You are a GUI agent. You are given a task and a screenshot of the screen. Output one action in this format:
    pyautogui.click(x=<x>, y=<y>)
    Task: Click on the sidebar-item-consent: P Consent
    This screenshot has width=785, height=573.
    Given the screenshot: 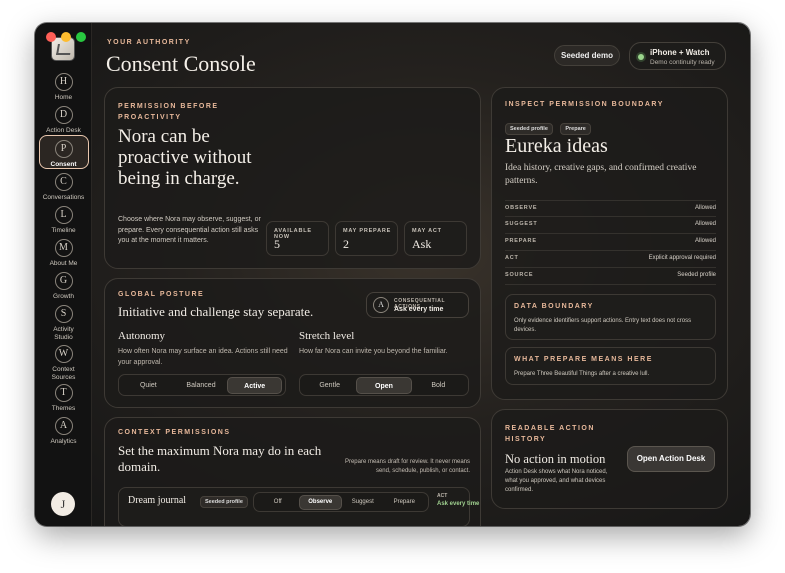 What is the action you would take?
    pyautogui.click(x=63, y=152)
    